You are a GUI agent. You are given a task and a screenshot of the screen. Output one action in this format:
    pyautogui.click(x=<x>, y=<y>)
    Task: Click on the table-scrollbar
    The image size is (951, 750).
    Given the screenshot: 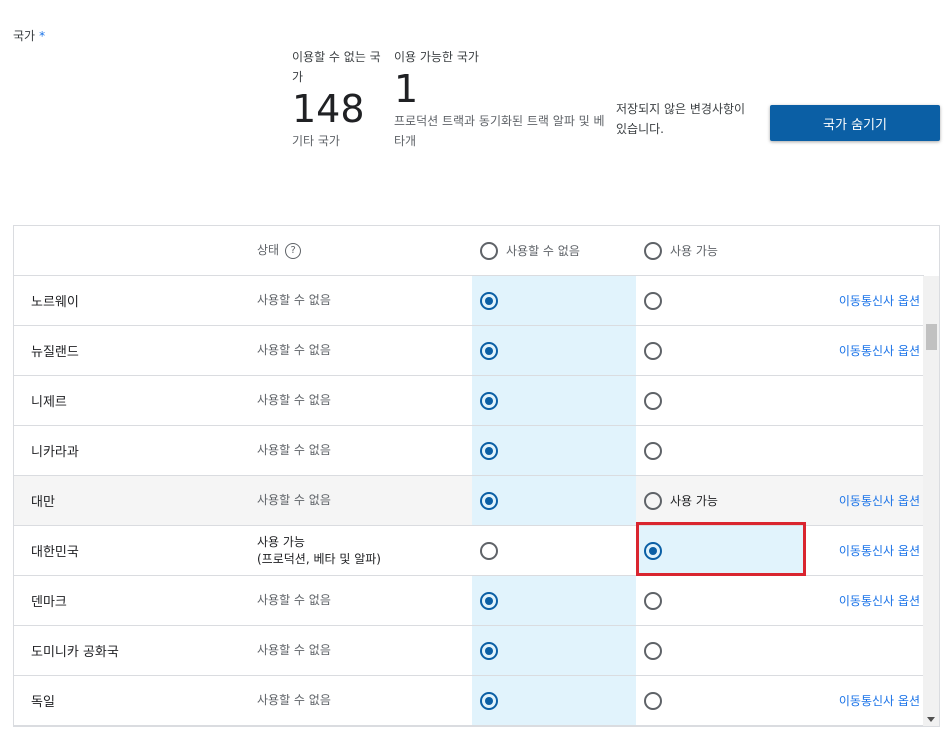 What is the action you would take?
    pyautogui.click(x=931, y=501)
    